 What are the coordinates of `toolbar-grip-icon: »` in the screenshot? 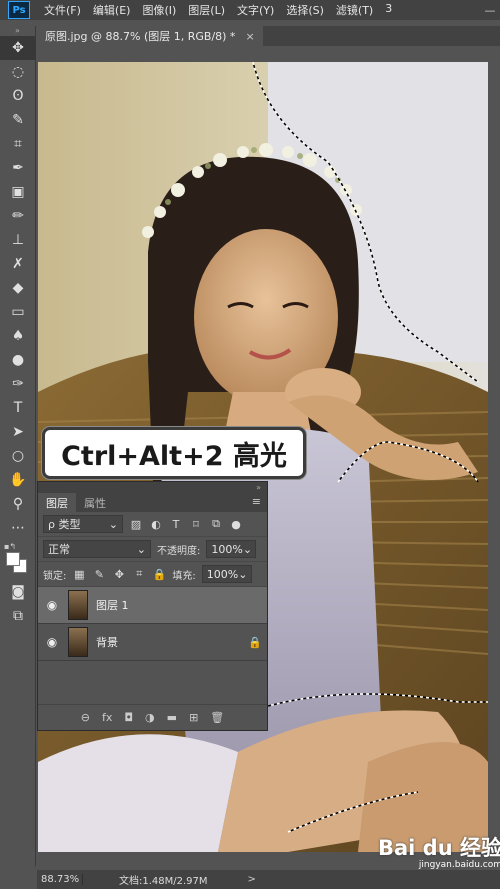 It's located at (17, 31).